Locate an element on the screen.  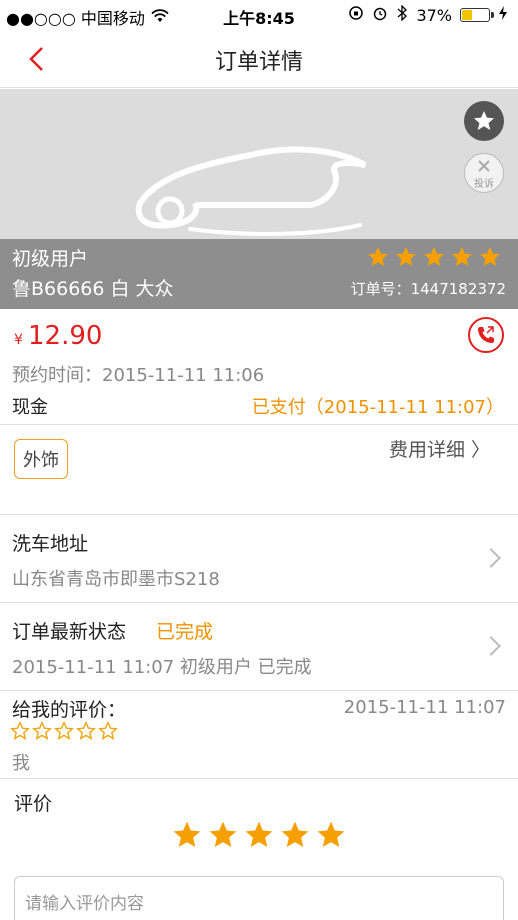
favorite-button is located at coordinates (484, 121).